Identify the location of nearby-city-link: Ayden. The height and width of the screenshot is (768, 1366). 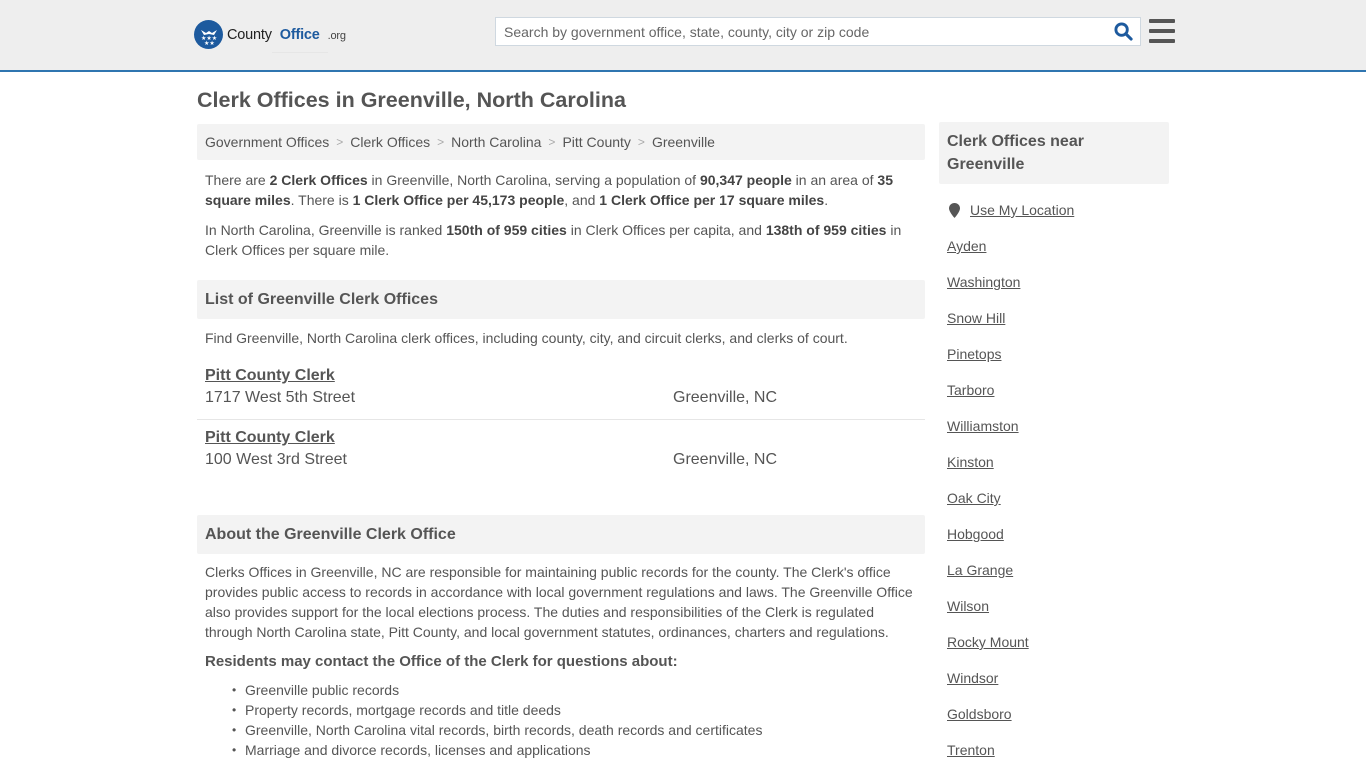
(966, 246).